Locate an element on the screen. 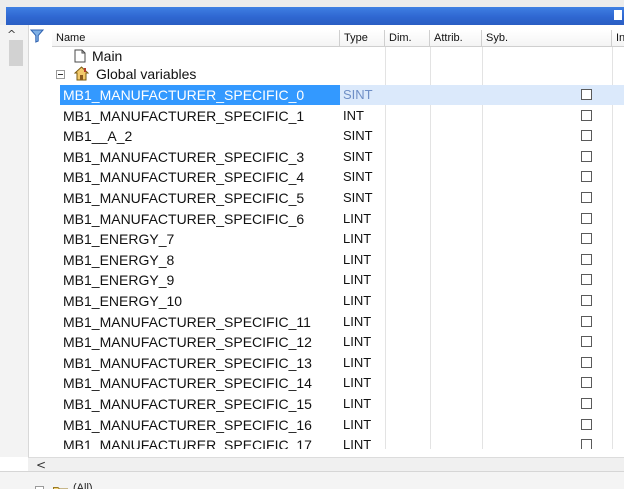  column-header-dim: Dim. is located at coordinates (407, 38).